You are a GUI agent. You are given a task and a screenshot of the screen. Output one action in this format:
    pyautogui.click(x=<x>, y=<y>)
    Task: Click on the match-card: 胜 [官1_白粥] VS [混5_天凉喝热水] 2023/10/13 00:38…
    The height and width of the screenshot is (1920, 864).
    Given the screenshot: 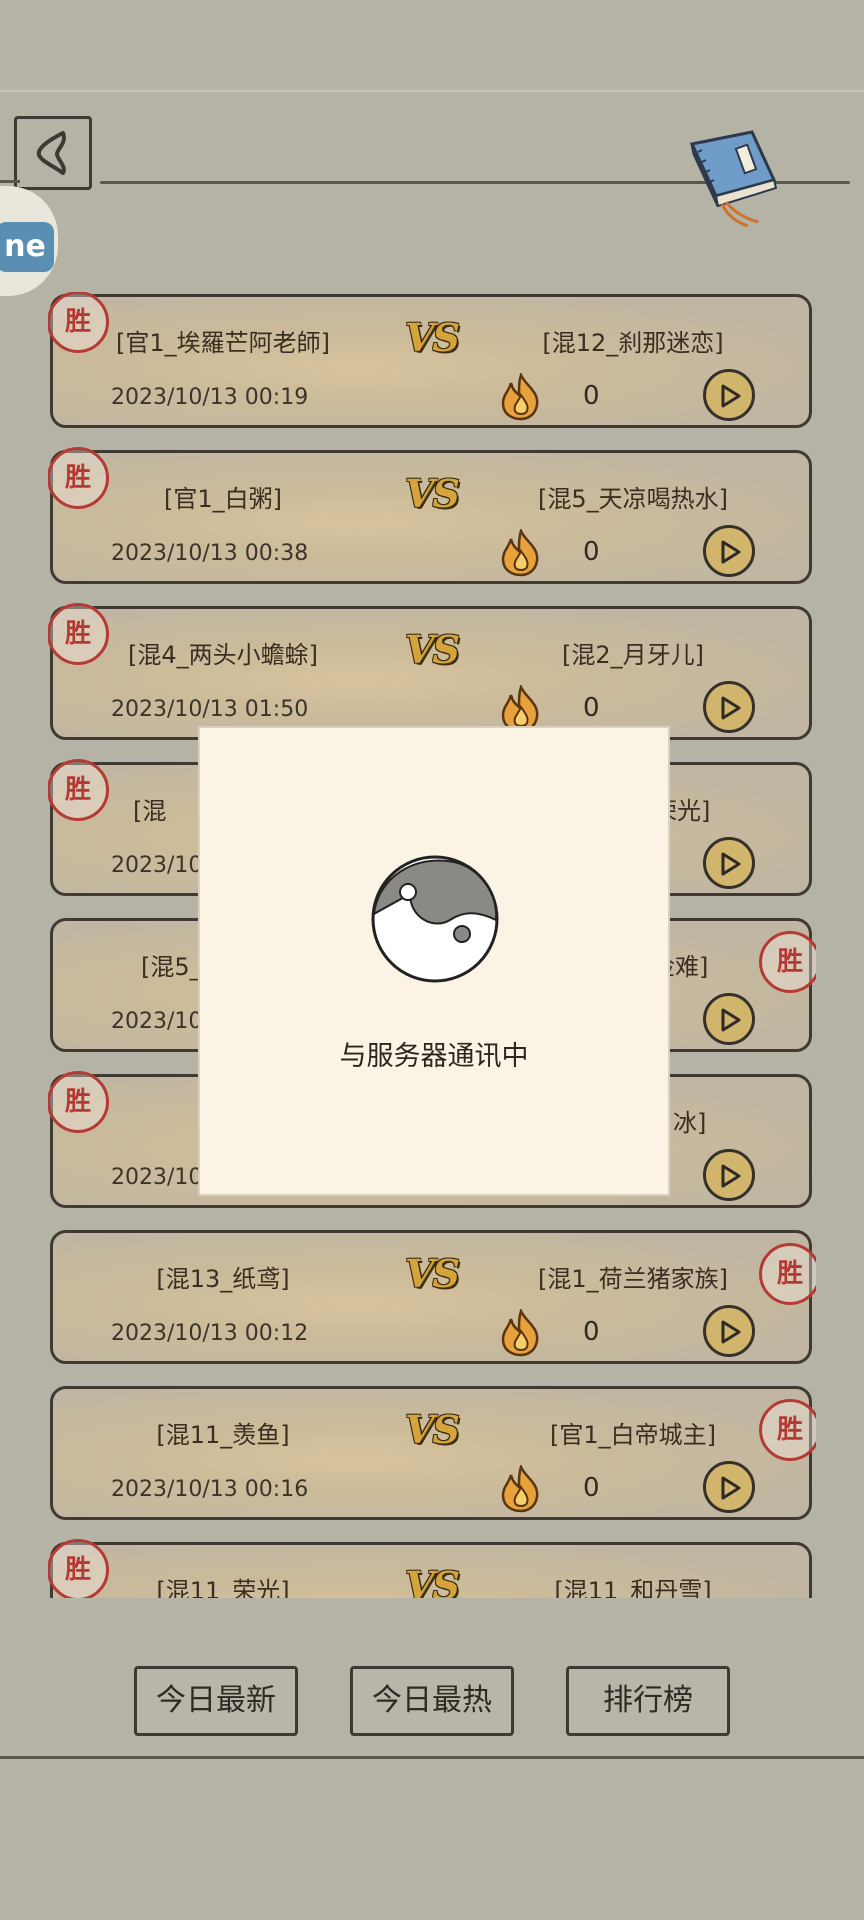 What is the action you would take?
    pyautogui.click(x=430, y=515)
    